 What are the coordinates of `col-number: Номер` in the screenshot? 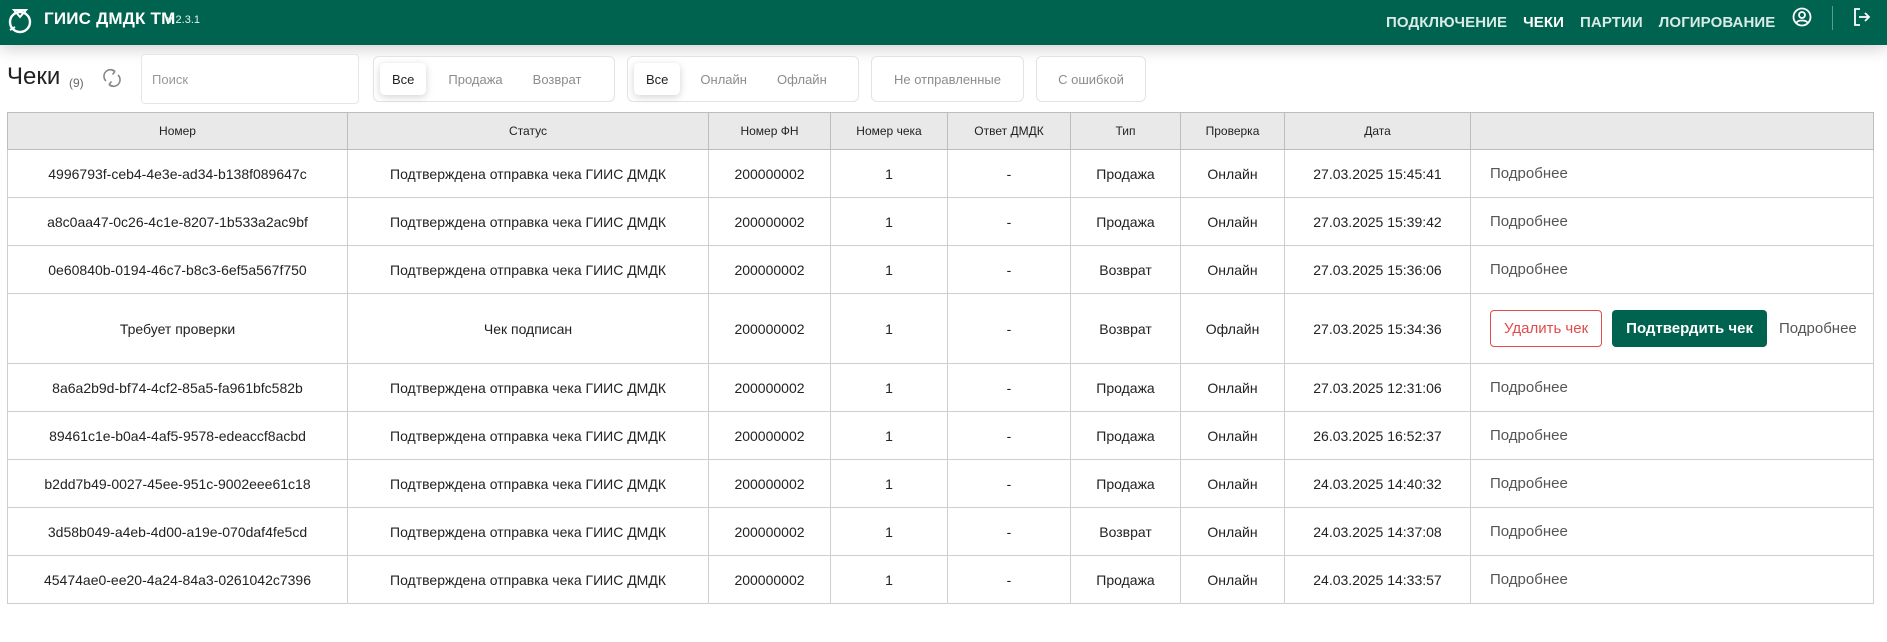 It's located at (177, 131).